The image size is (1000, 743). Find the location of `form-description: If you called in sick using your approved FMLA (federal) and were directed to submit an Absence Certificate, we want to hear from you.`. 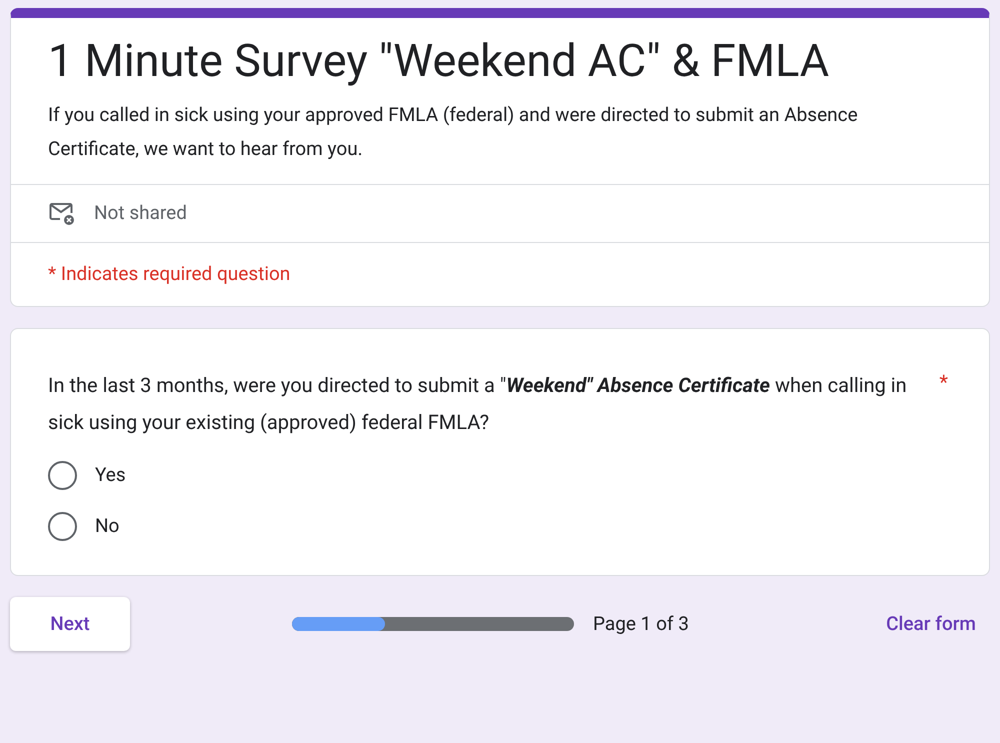

form-description: If you called in sick using your approved FMLA (federal) and were directed to submit an Absence Certificate, we want to hear from you. is located at coordinates (453, 132).